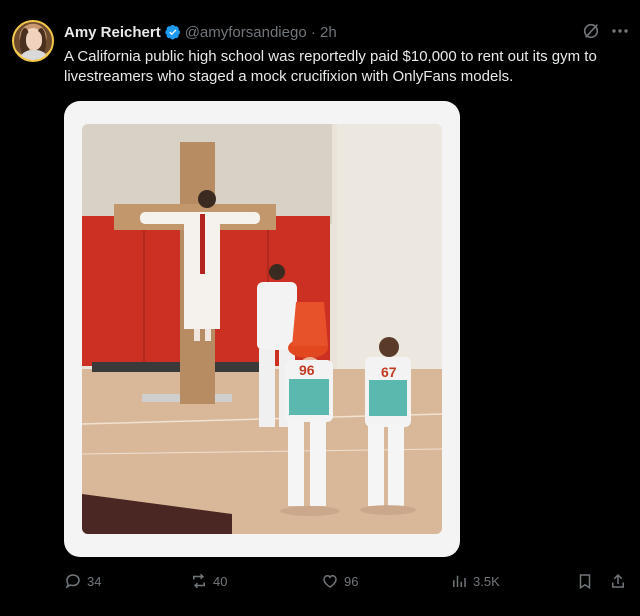 Image resolution: width=640 pixels, height=616 pixels. Describe the element at coordinates (199, 581) in the screenshot. I see `repost-icon` at that location.